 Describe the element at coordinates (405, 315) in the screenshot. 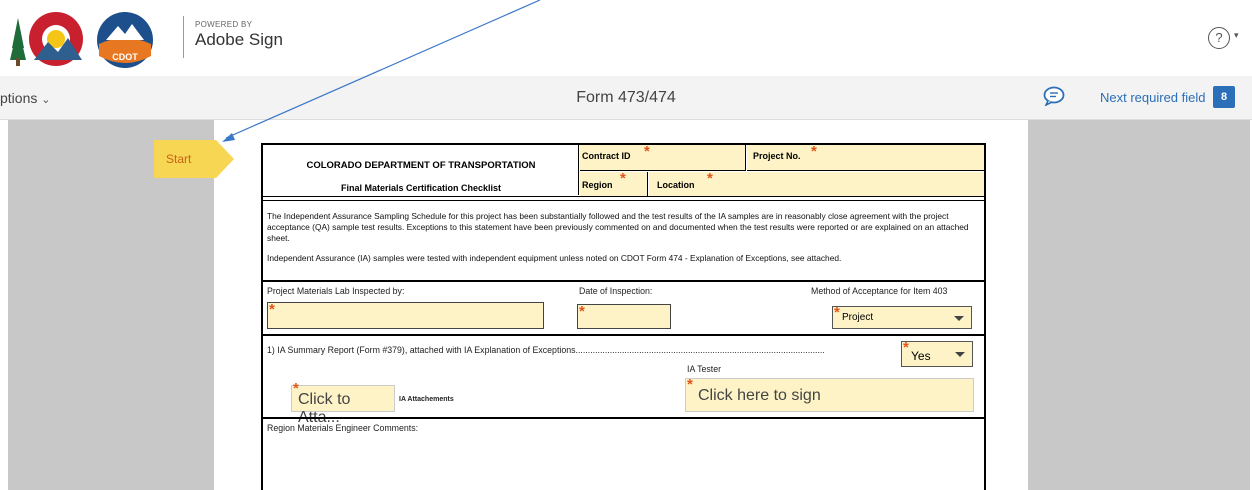

I see `lab-inspected-input: *` at that location.